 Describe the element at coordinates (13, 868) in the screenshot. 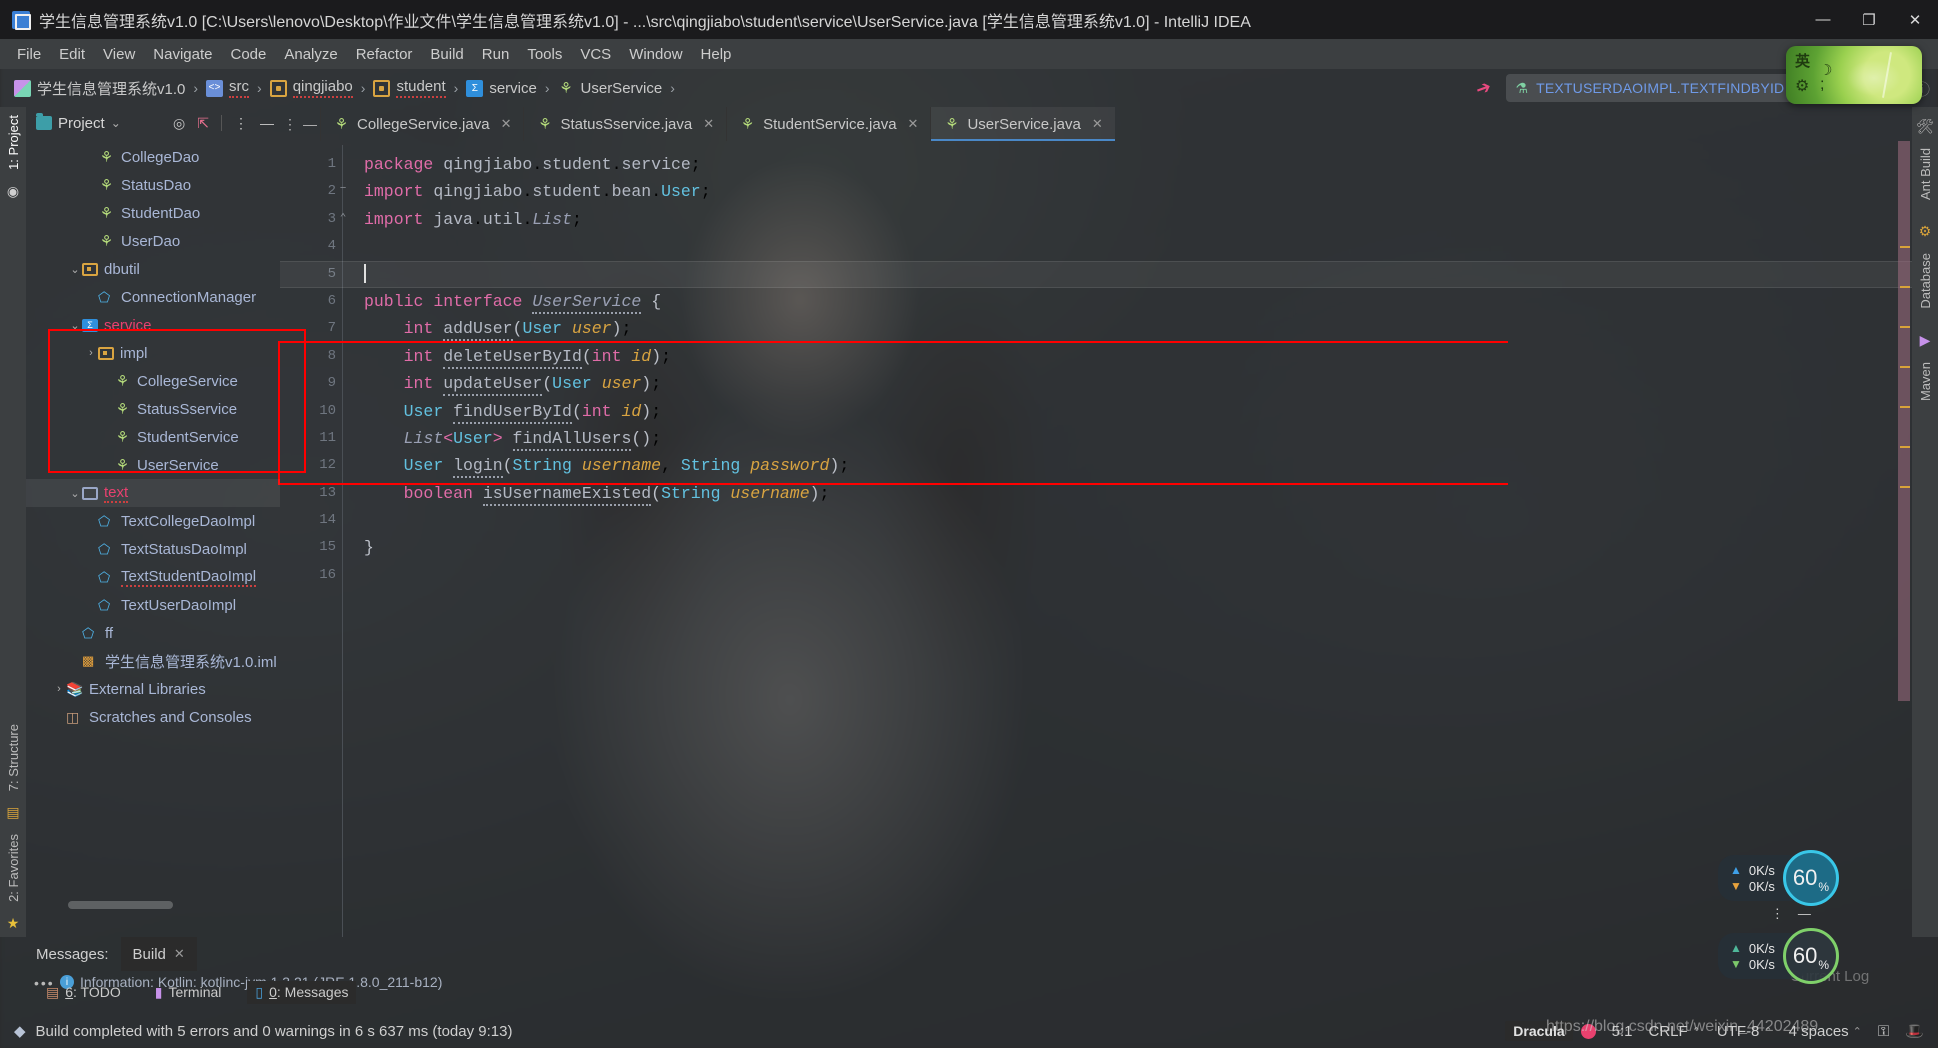

I see `sidebar-item-favorites: 2: Favorites` at that location.